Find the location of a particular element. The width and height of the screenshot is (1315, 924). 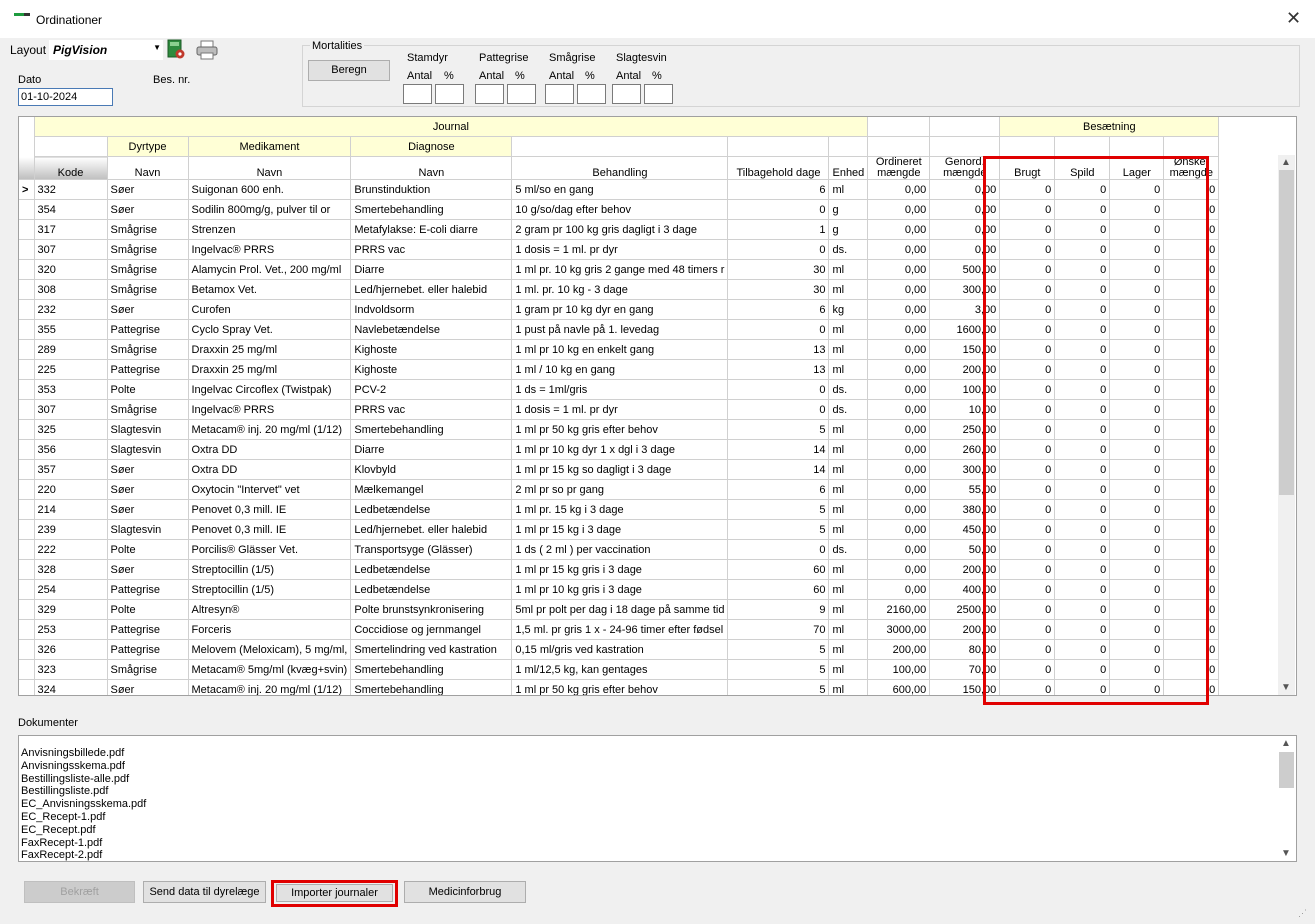

table-cell: Kighoste is located at coordinates (431, 369).